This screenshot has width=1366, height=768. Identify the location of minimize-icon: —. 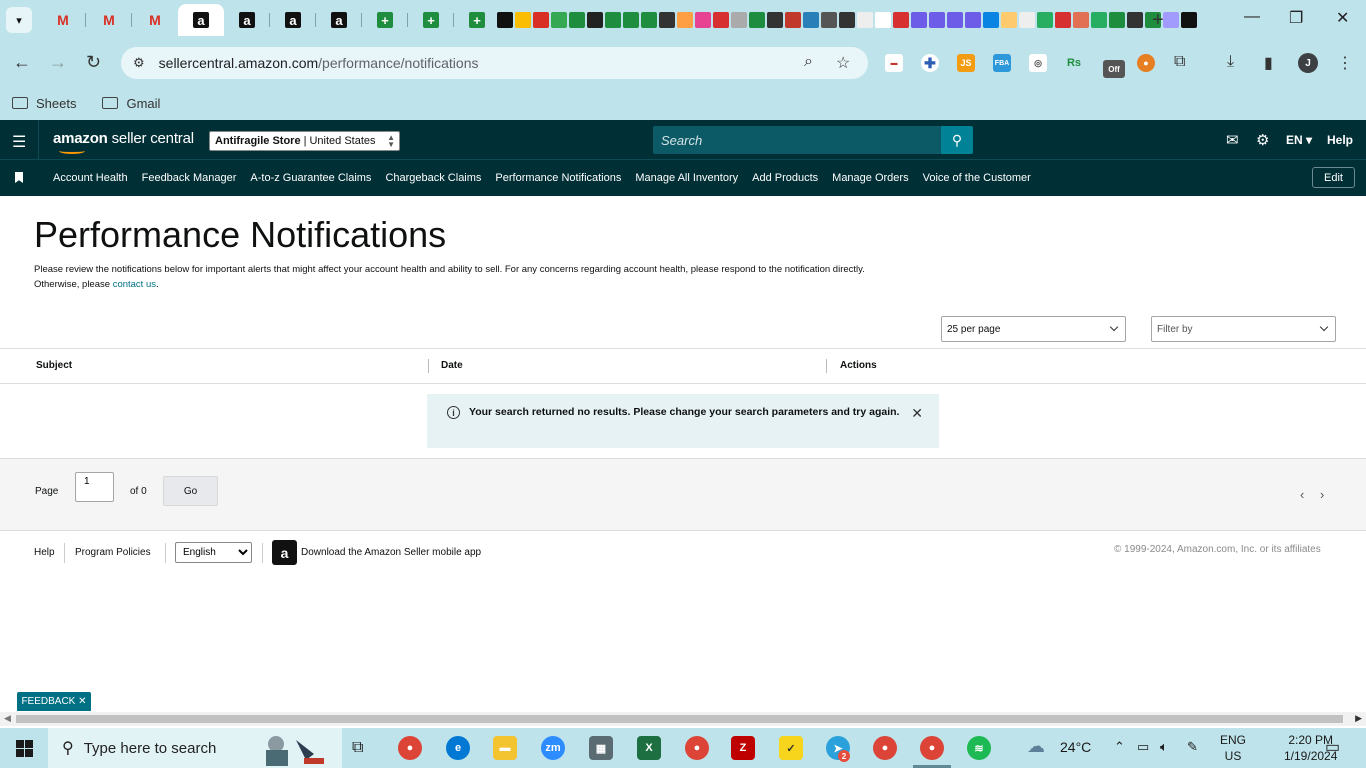
(1252, 17).